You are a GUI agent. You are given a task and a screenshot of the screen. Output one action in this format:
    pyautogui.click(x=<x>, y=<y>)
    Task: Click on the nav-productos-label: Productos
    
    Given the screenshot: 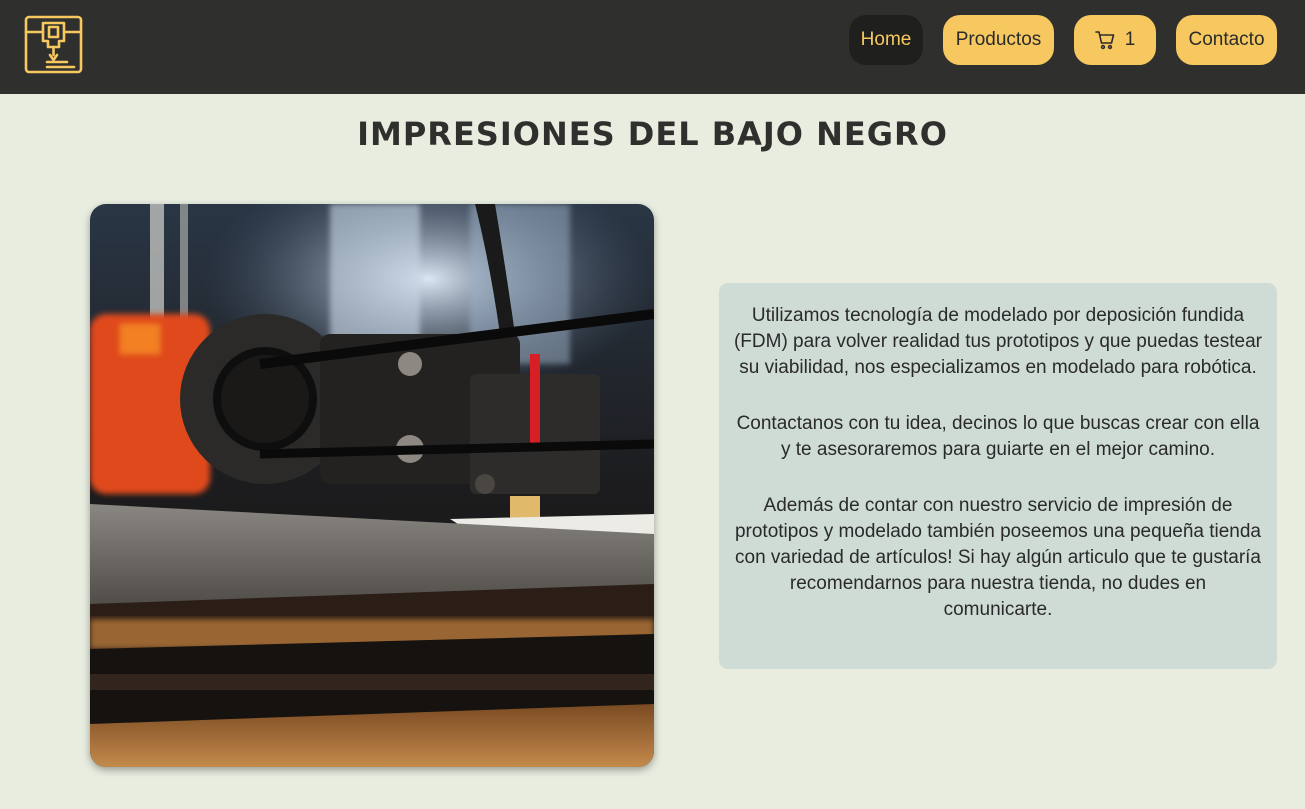 What is the action you would take?
    pyautogui.click(x=998, y=39)
    